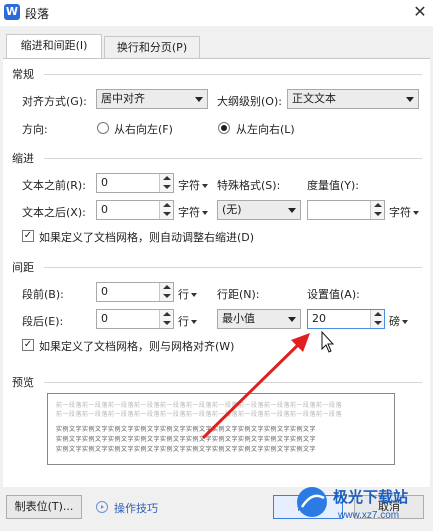 Image resolution: width=433 pixels, height=531 pixels. What do you see at coordinates (368, 515) in the screenshot?
I see `watermark-url: www.xz7.com` at bounding box center [368, 515].